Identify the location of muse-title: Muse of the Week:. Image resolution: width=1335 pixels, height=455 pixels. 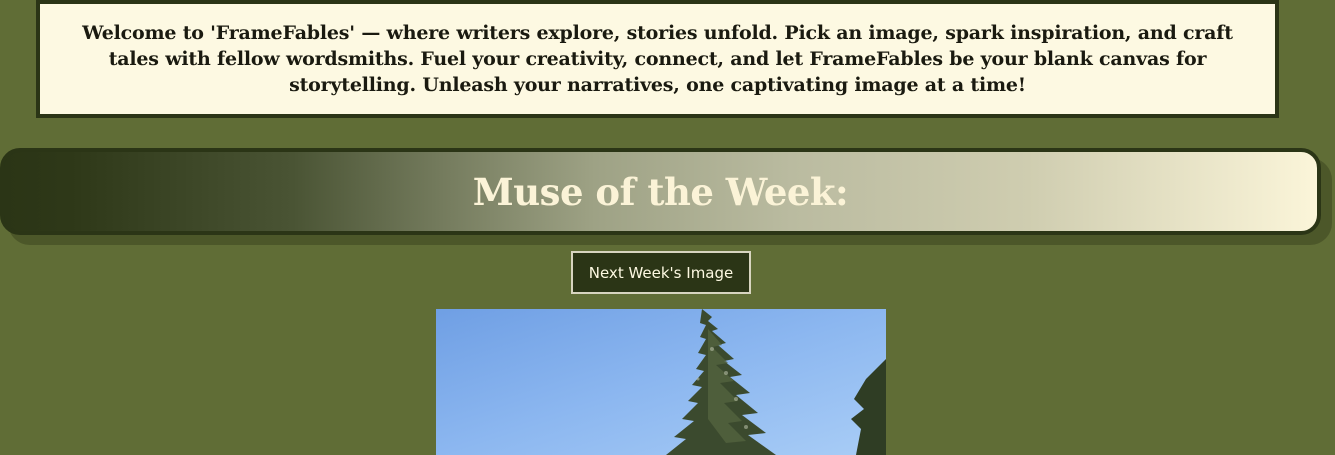
(660, 191).